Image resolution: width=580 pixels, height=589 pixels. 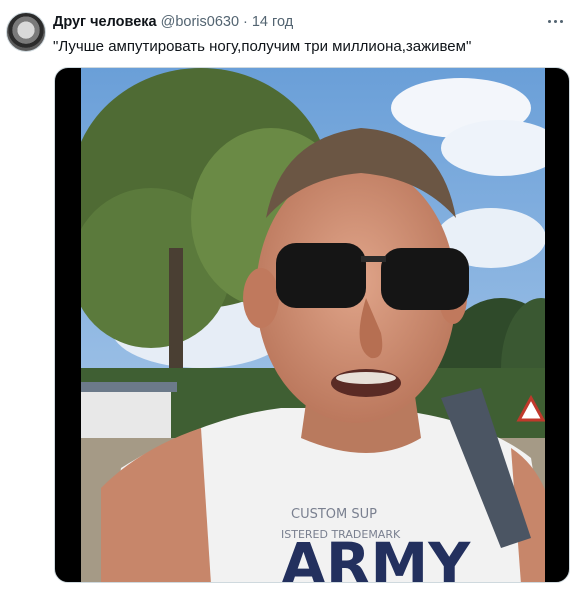 What do you see at coordinates (26, 32) in the screenshot?
I see `author-avatar` at bounding box center [26, 32].